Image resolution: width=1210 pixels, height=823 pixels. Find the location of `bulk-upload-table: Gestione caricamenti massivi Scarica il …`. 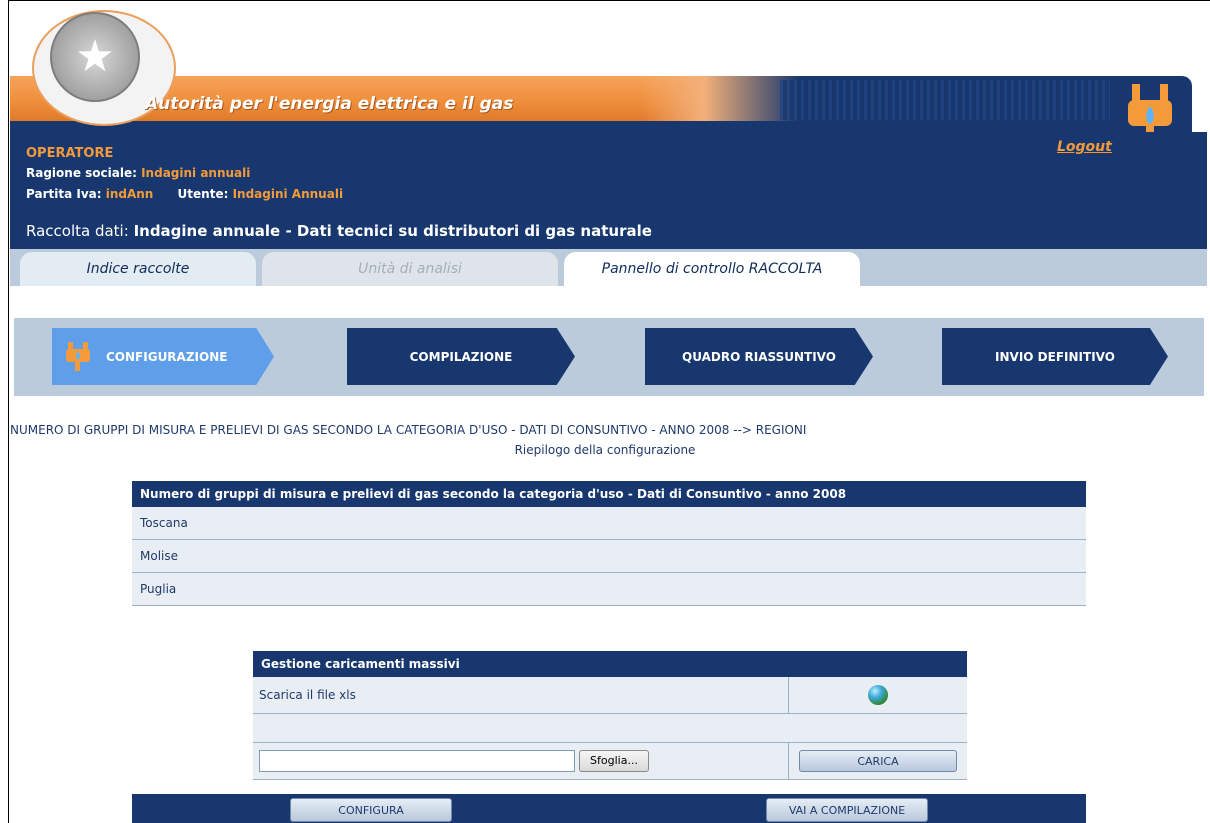

bulk-upload-table: Gestione caricamenti massivi Scarica il … is located at coordinates (610, 715).